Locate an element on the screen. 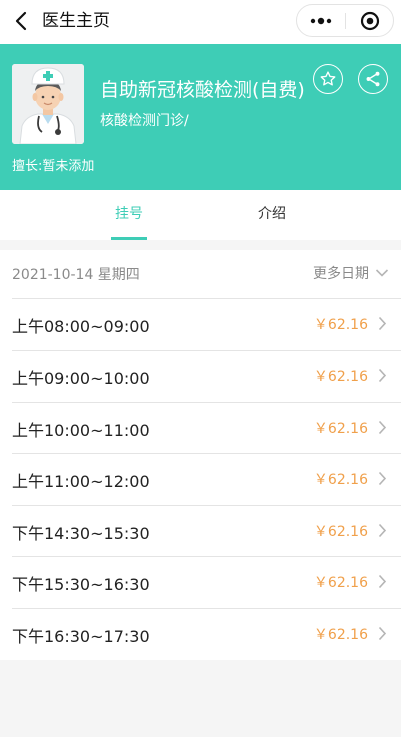 The image size is (401, 737). share-icon is located at coordinates (373, 79).